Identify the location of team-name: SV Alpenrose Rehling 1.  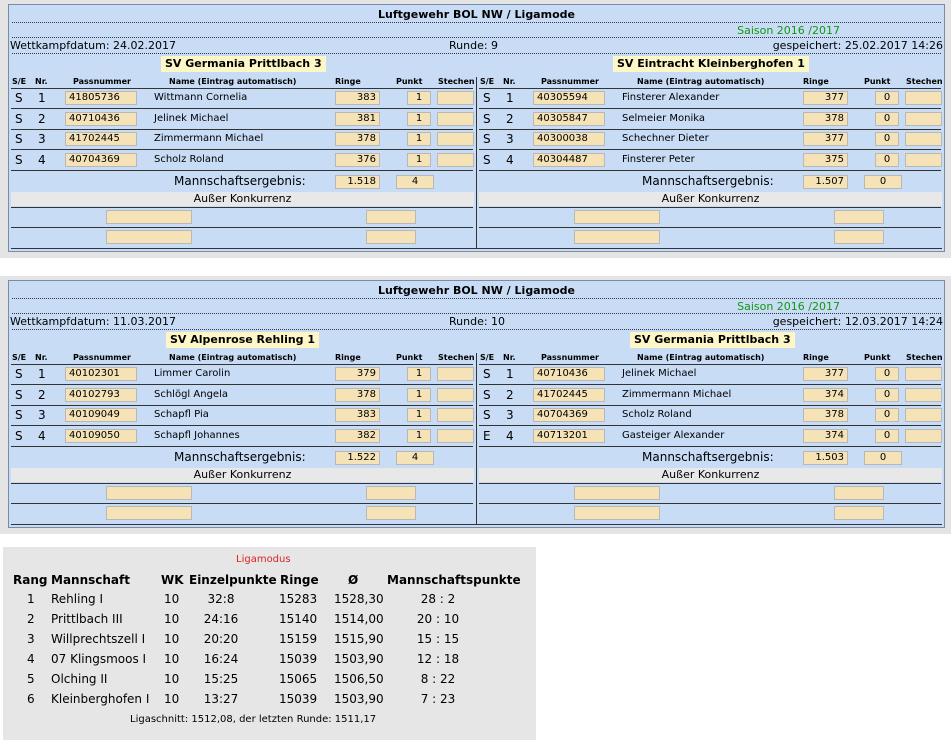
(243, 340).